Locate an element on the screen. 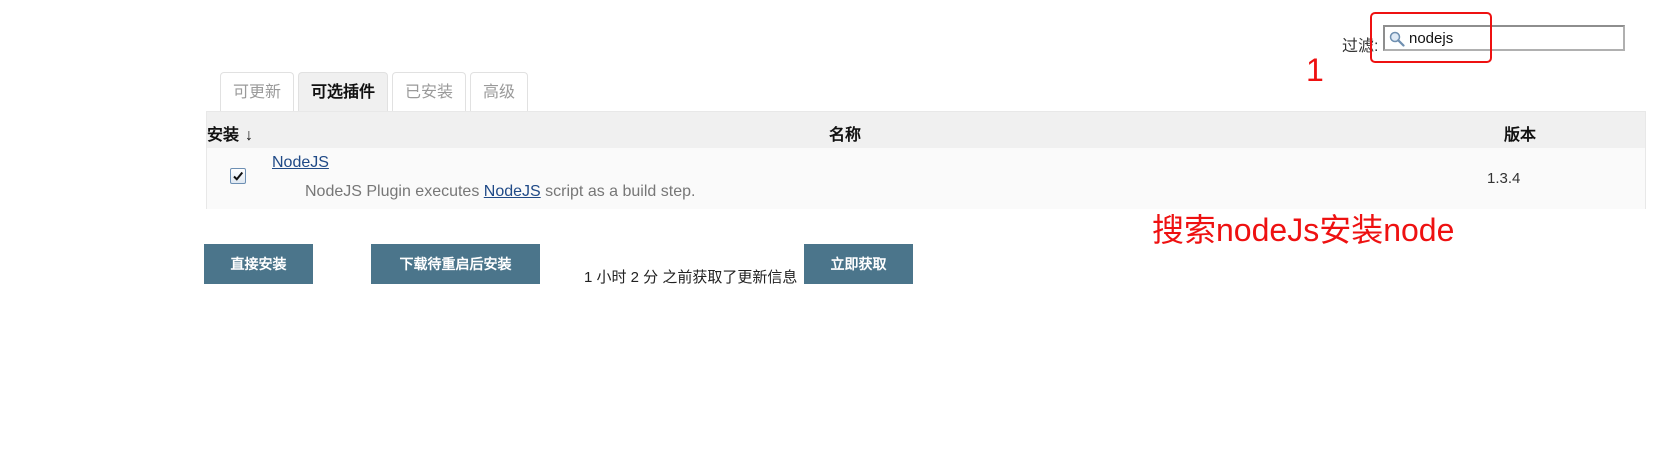 The height and width of the screenshot is (454, 1656). plugin-desc-prefix: NodeJS Plugin executes is located at coordinates (394, 191).